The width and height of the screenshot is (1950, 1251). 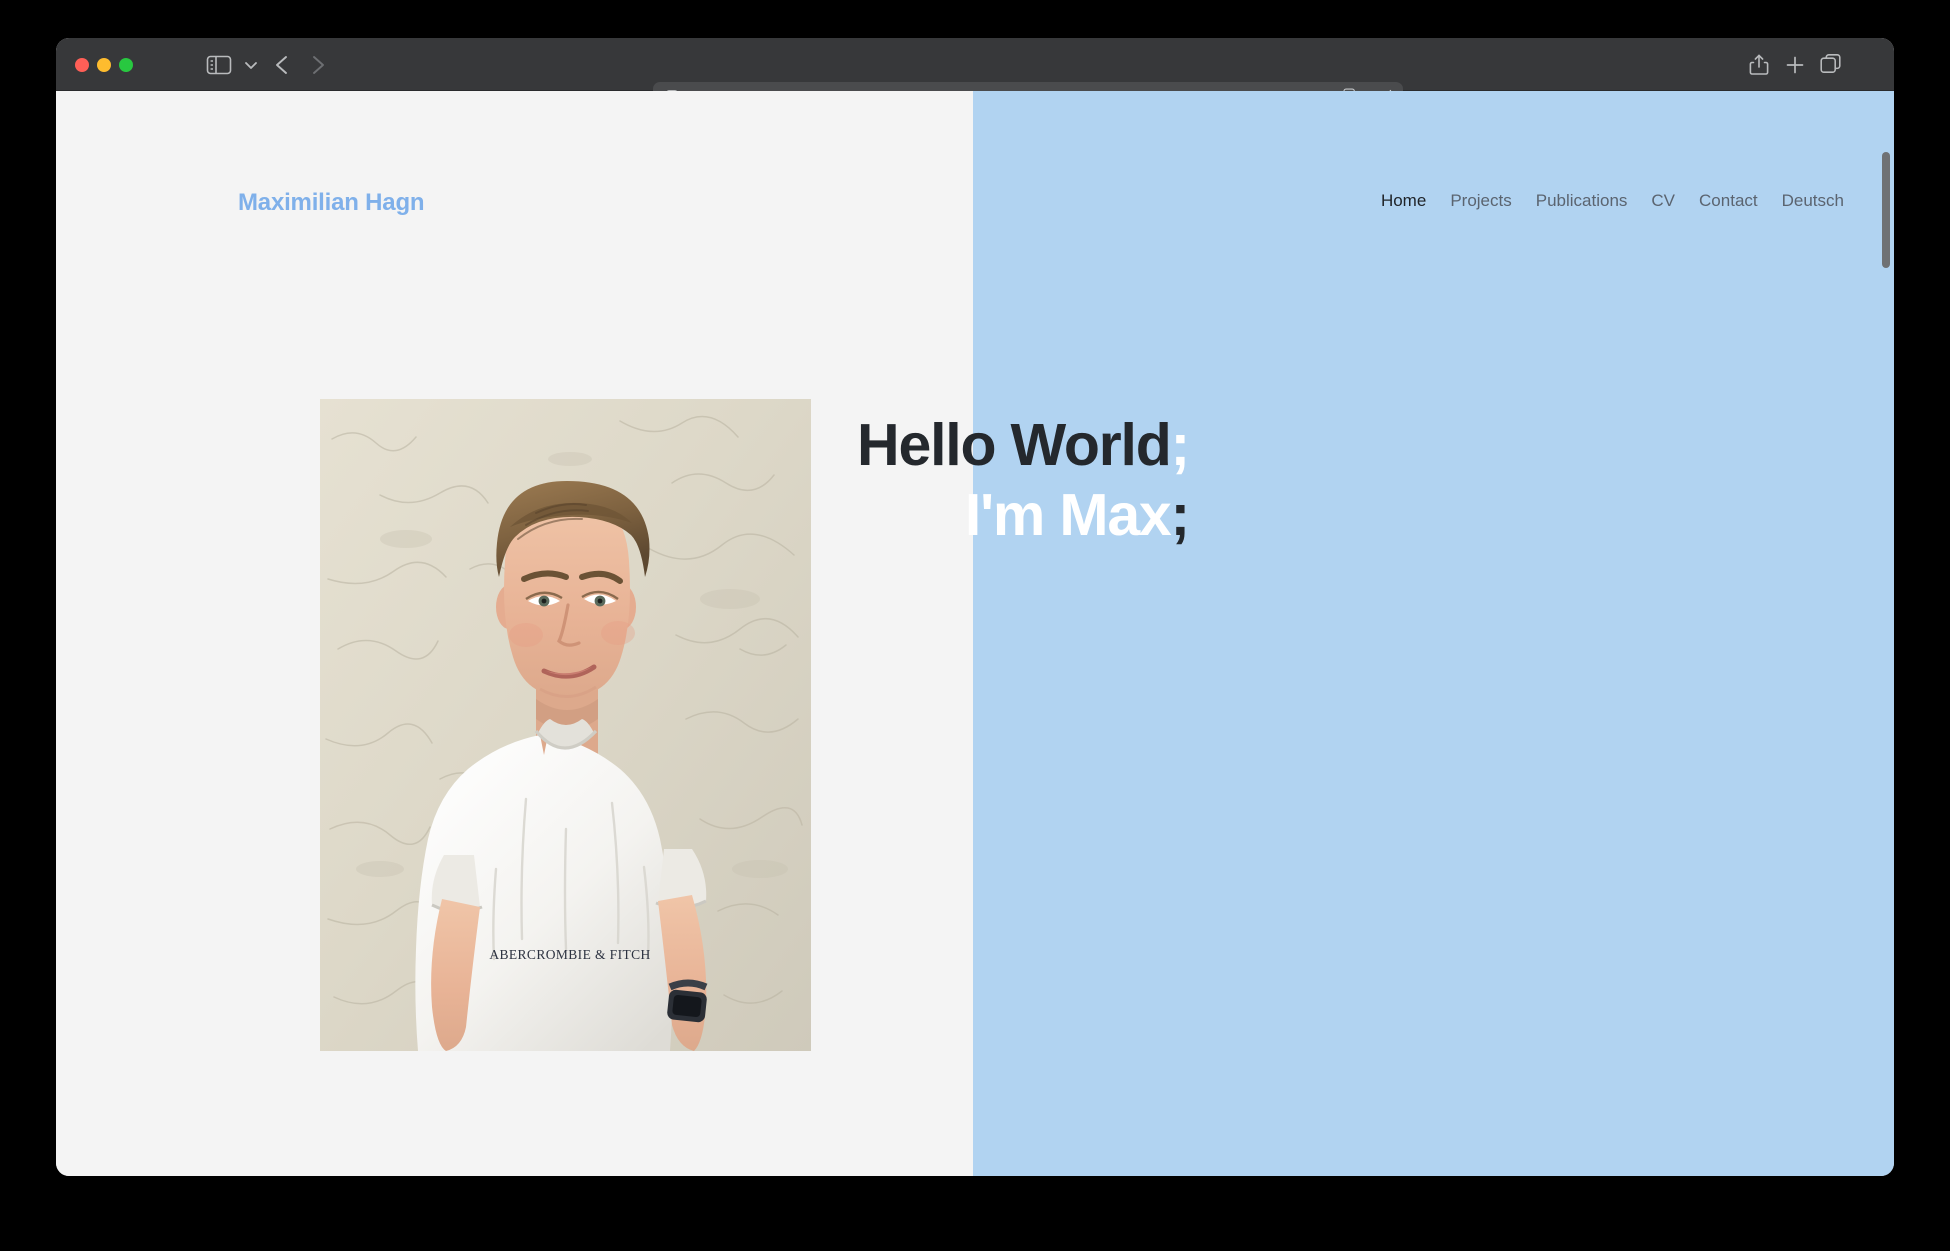 I want to click on nav-item-deutsch: Deutsch, so click(x=1813, y=201).